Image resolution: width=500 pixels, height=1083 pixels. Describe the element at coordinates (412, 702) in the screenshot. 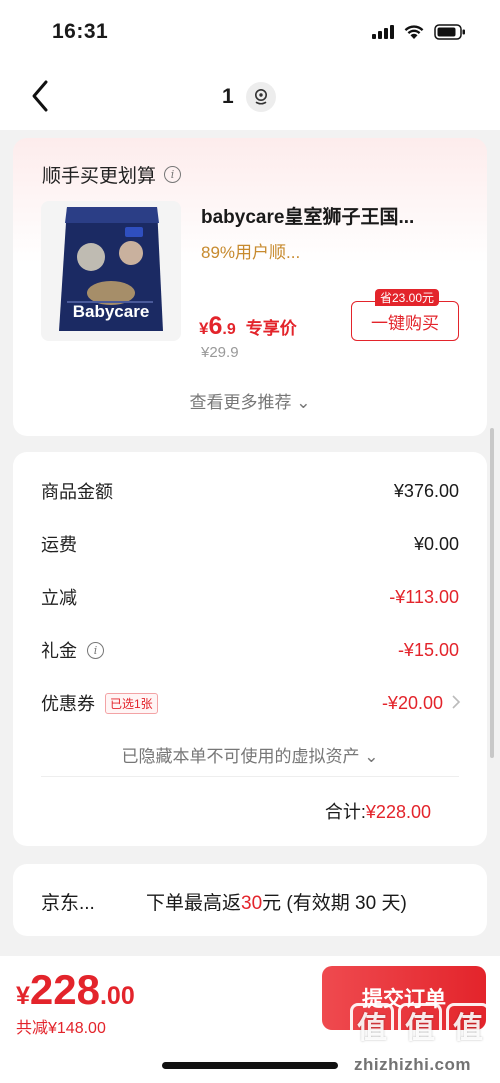

I see `summary-value: -¥20.00` at that location.